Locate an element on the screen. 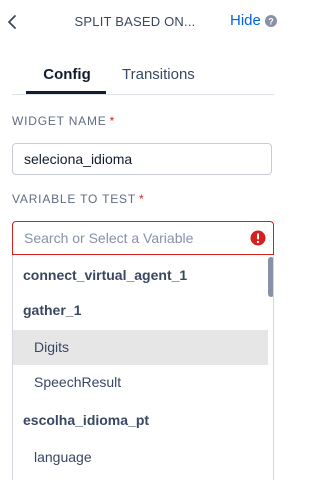  tab-transitions-label: Transitions is located at coordinates (158, 74).